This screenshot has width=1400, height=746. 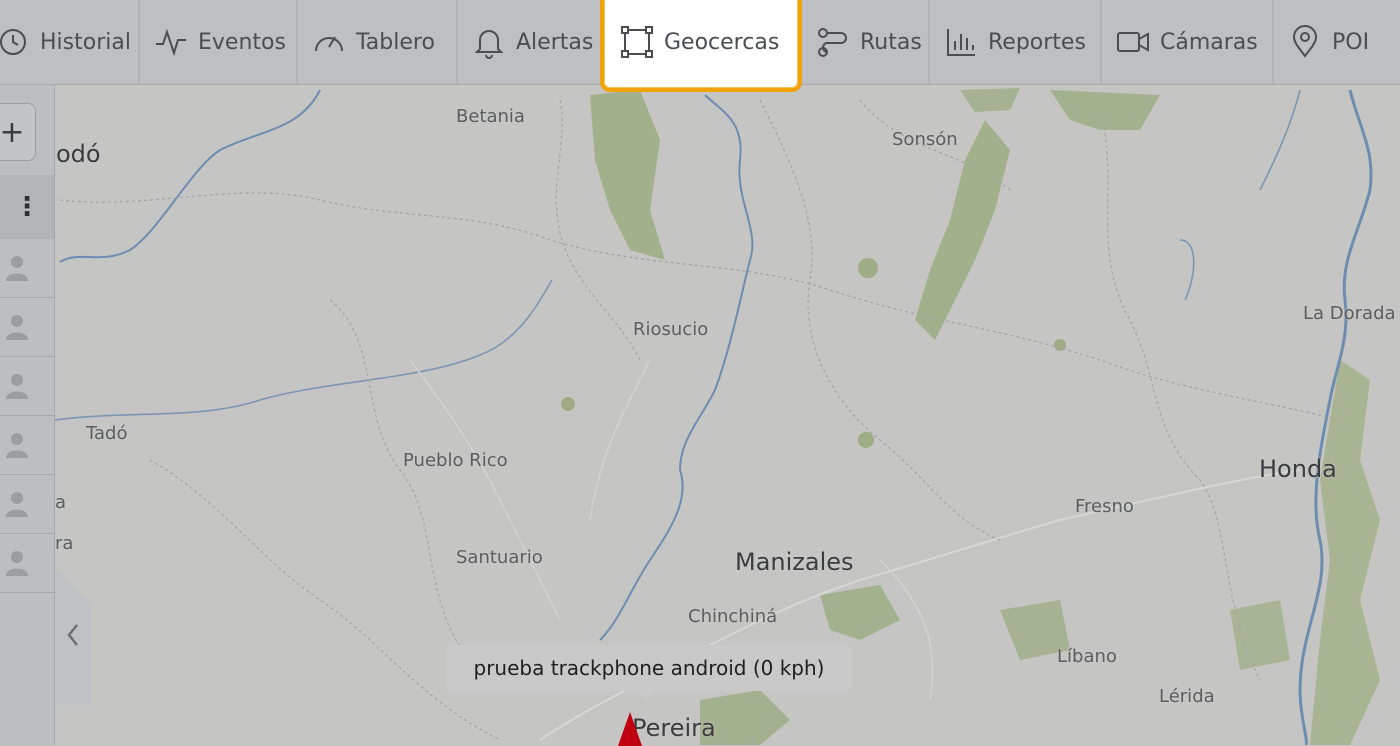 I want to click on vehicle-marker, so click(x=630, y=729).